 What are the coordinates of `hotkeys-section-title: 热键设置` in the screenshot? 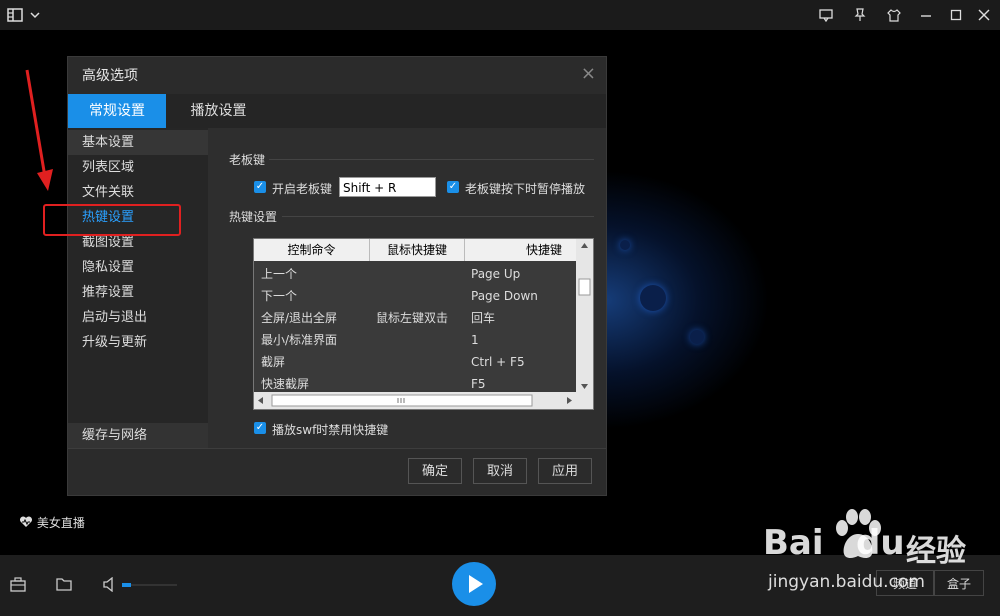 It's located at (253, 217).